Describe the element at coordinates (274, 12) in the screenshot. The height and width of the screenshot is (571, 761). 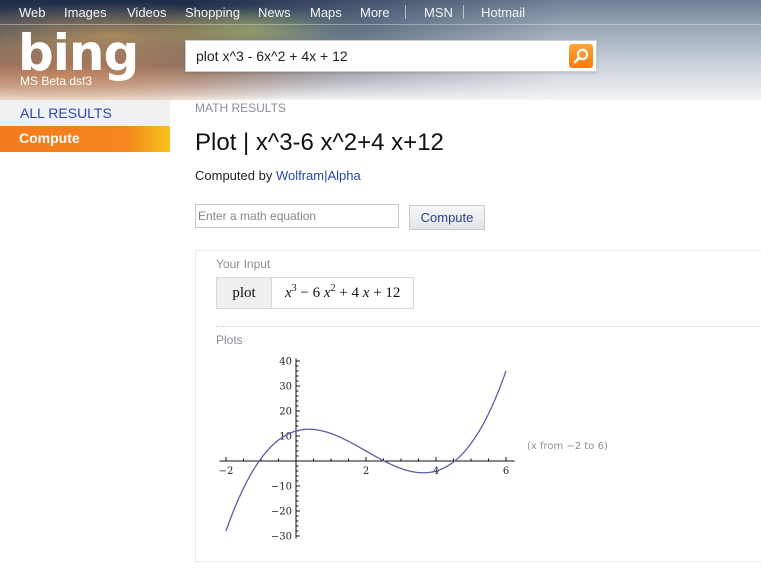
I see `nav-news: News` at that location.